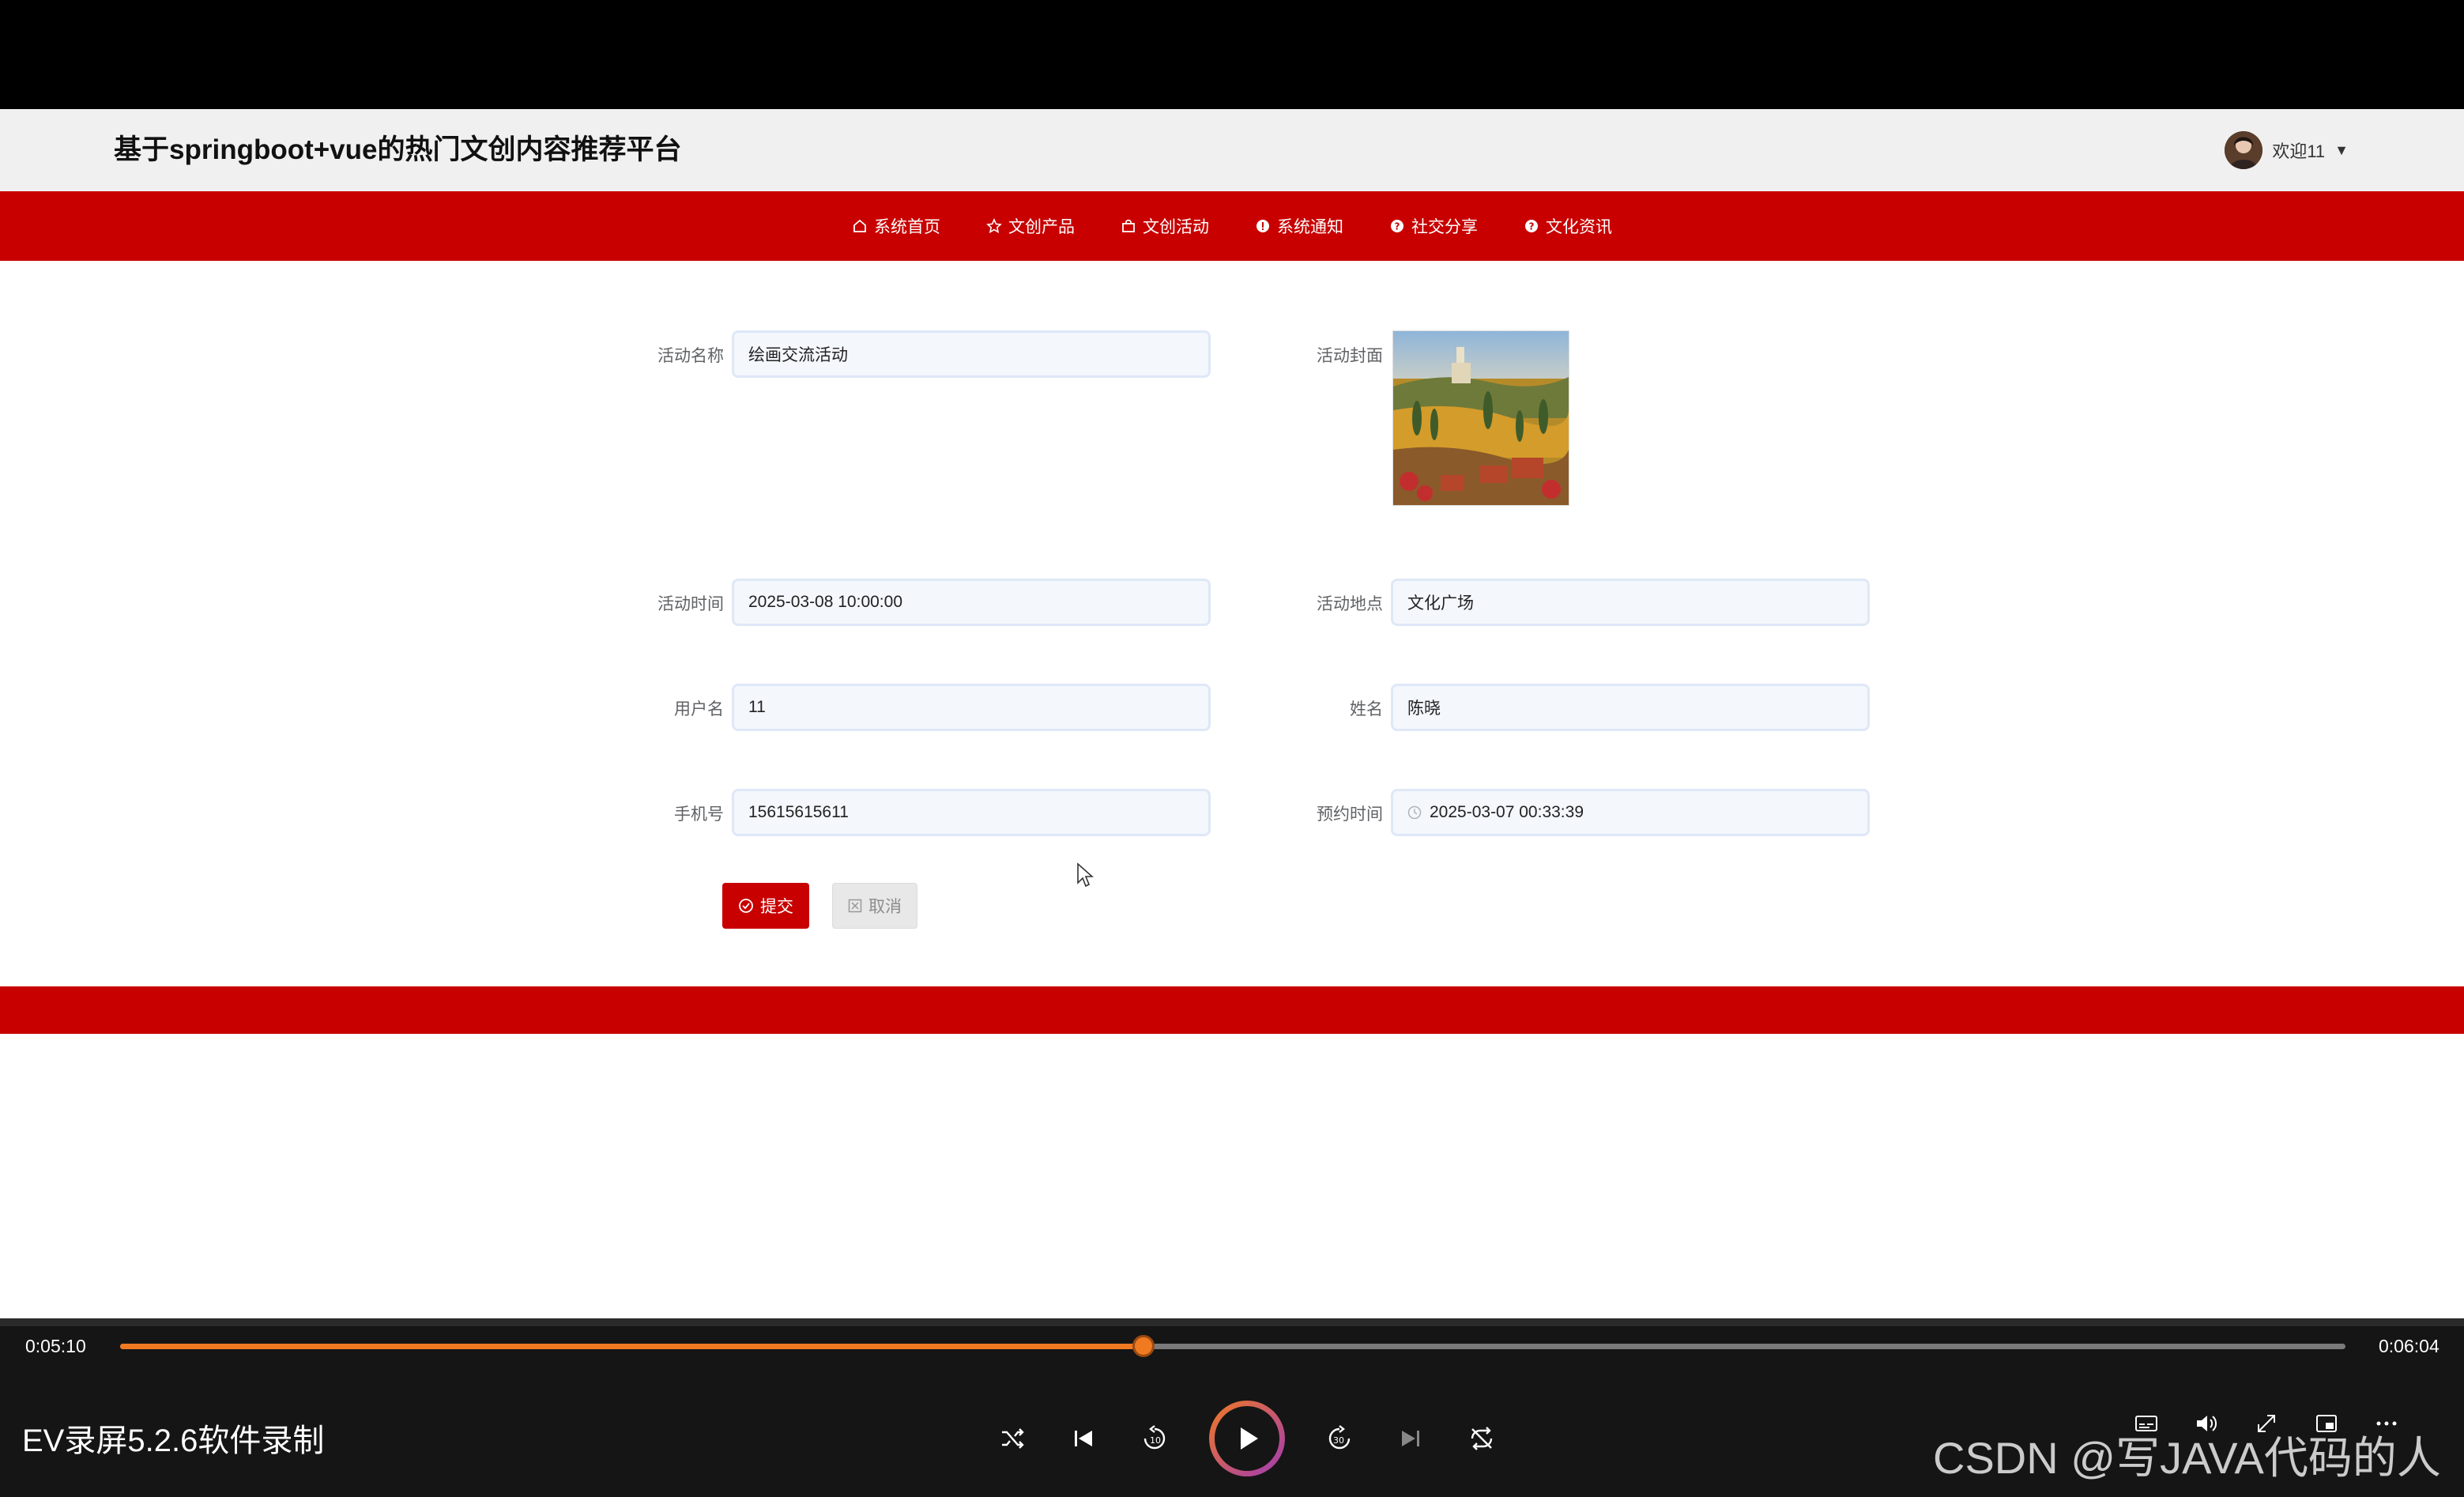 This screenshot has width=2464, height=1497. I want to click on activity-time-input: 2025-03-08 10:00:00, so click(971, 602).